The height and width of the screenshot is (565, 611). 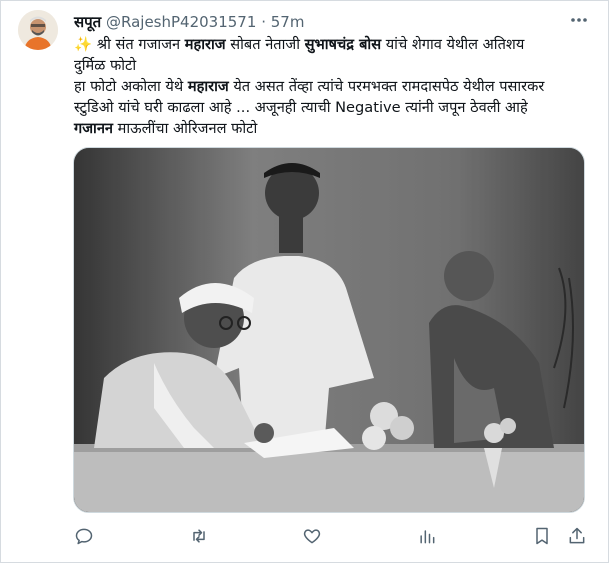 What do you see at coordinates (129, 44) in the screenshot?
I see `tweet-text-span: ✨ श्री संत गजाजन` at bounding box center [129, 44].